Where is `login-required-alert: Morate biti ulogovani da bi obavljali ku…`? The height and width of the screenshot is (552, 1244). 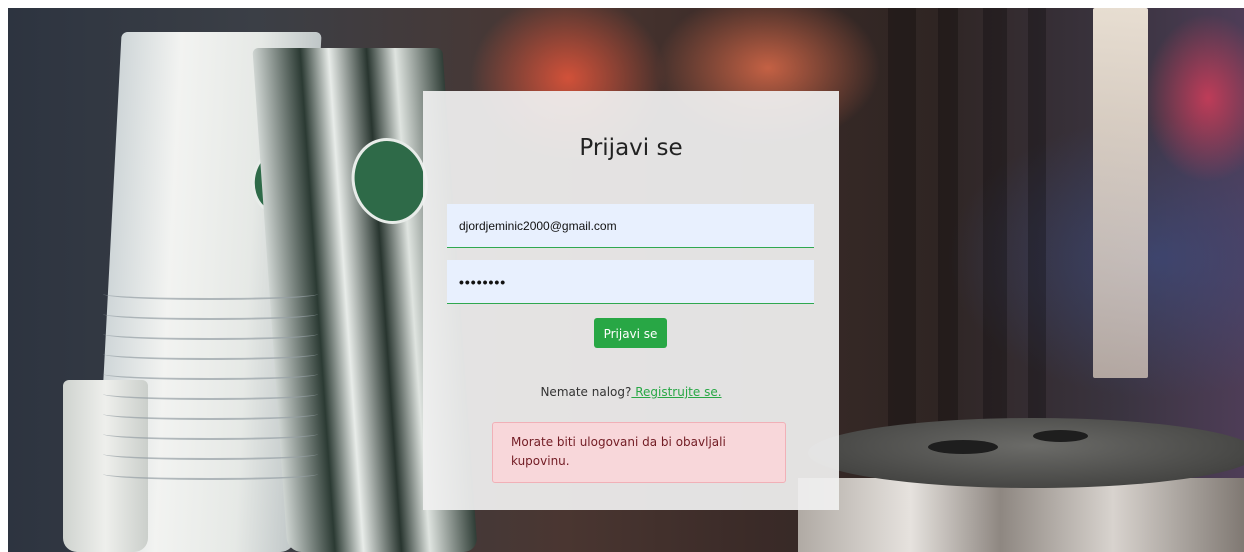
login-required-alert: Morate biti ulogovani da bi obavljali ku… is located at coordinates (639, 452).